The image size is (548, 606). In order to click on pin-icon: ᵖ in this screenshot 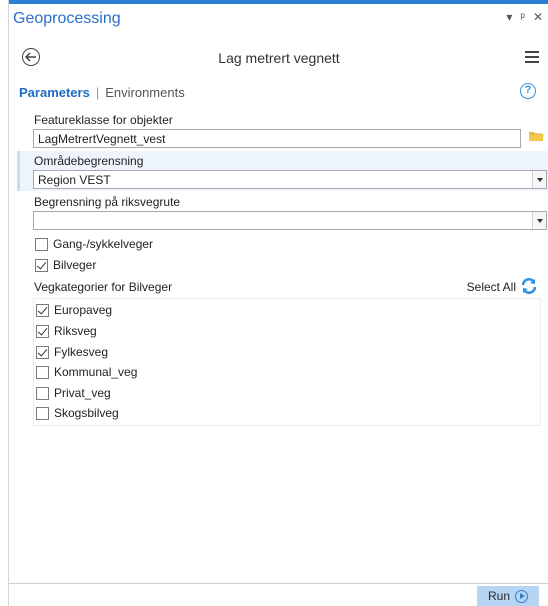, I will do `click(522, 17)`.